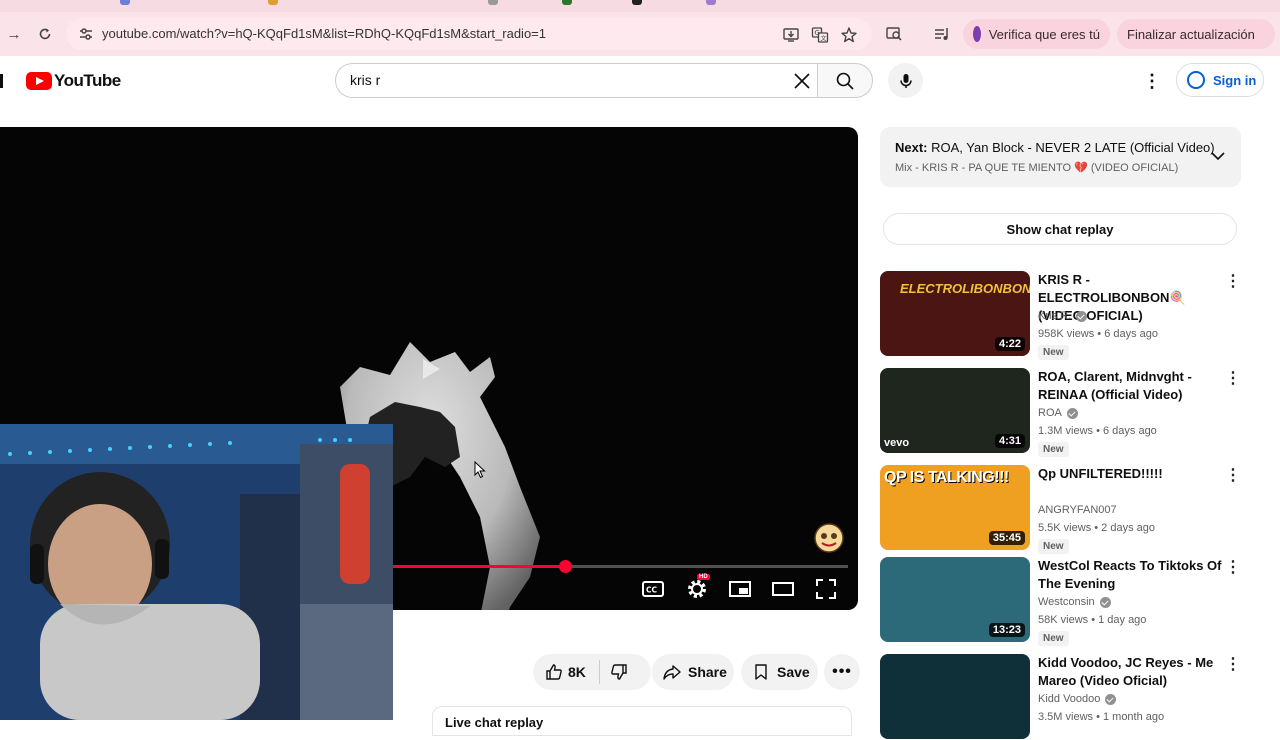 This screenshot has height=740, width=1280. Describe the element at coordinates (793, 672) in the screenshot. I see `save-label: Save` at that location.